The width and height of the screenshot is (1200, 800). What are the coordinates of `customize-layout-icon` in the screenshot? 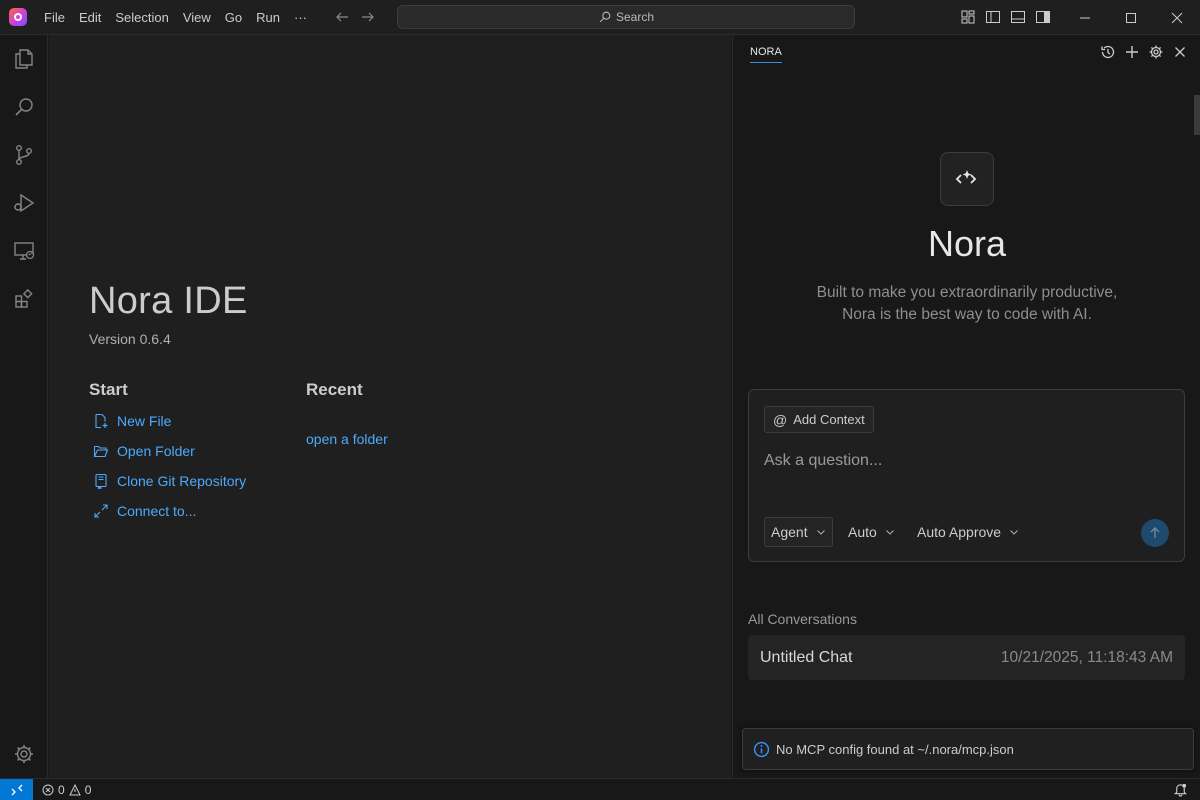 It's located at (968, 17).